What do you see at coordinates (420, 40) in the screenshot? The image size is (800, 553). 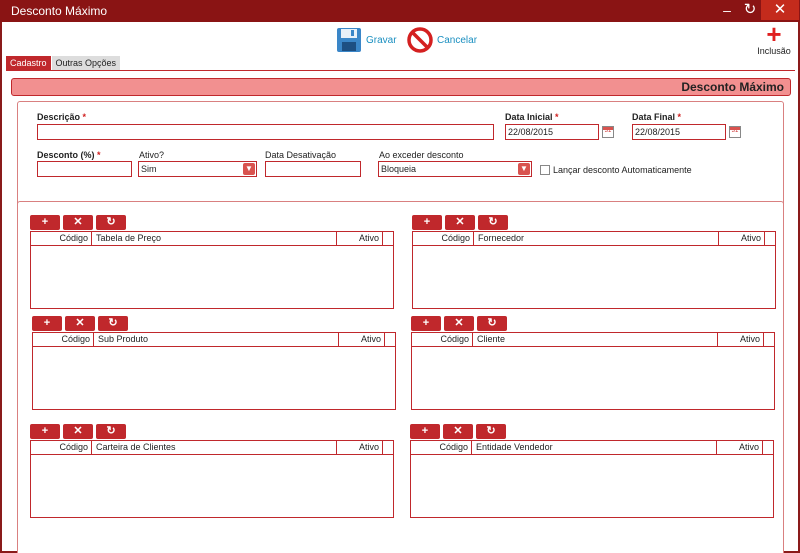 I see `cancel-icon` at bounding box center [420, 40].